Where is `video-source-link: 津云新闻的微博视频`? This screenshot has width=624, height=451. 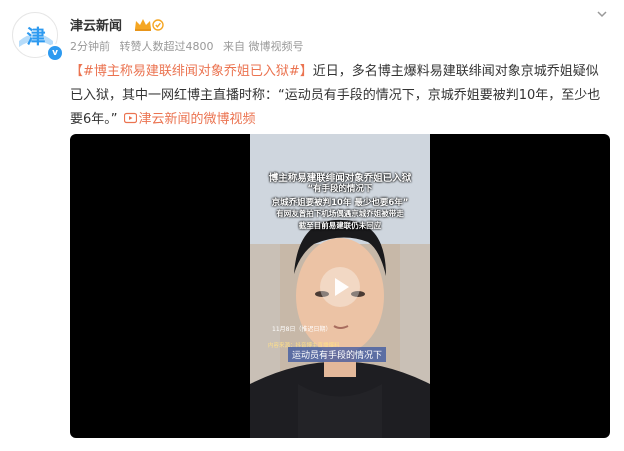 video-source-link: 津云新闻的微博视频 is located at coordinates (187, 119).